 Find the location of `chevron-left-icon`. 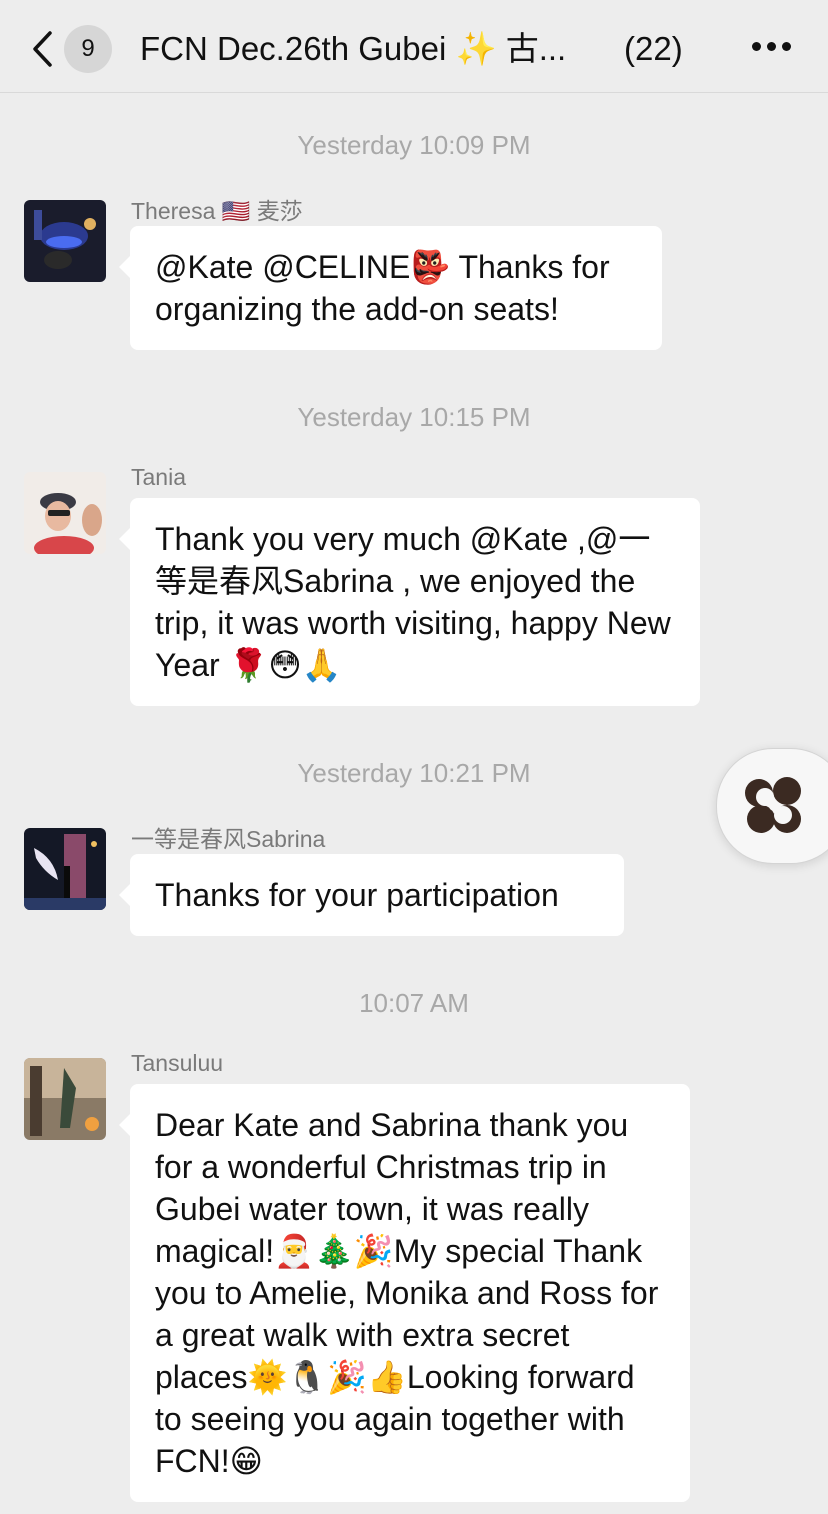

chevron-left-icon is located at coordinates (43, 49).